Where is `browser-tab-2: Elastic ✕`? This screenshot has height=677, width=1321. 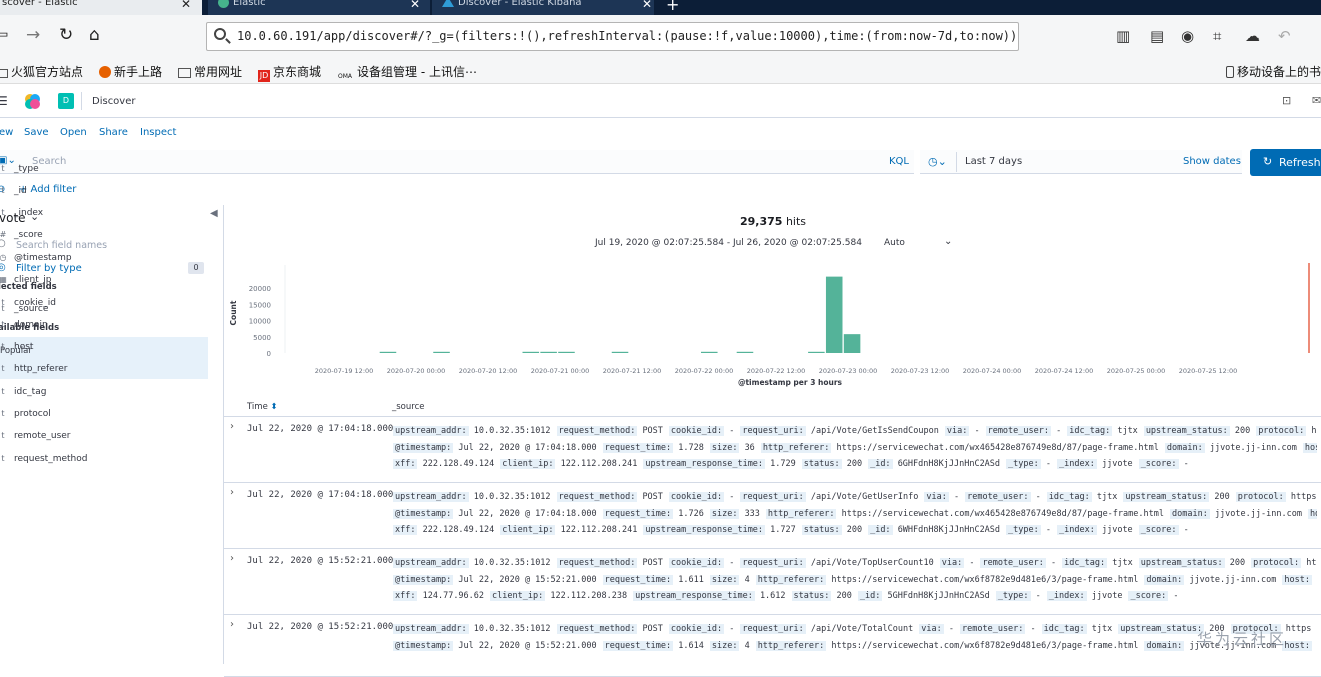 browser-tab-2: Elastic ✕ is located at coordinates (319, 7).